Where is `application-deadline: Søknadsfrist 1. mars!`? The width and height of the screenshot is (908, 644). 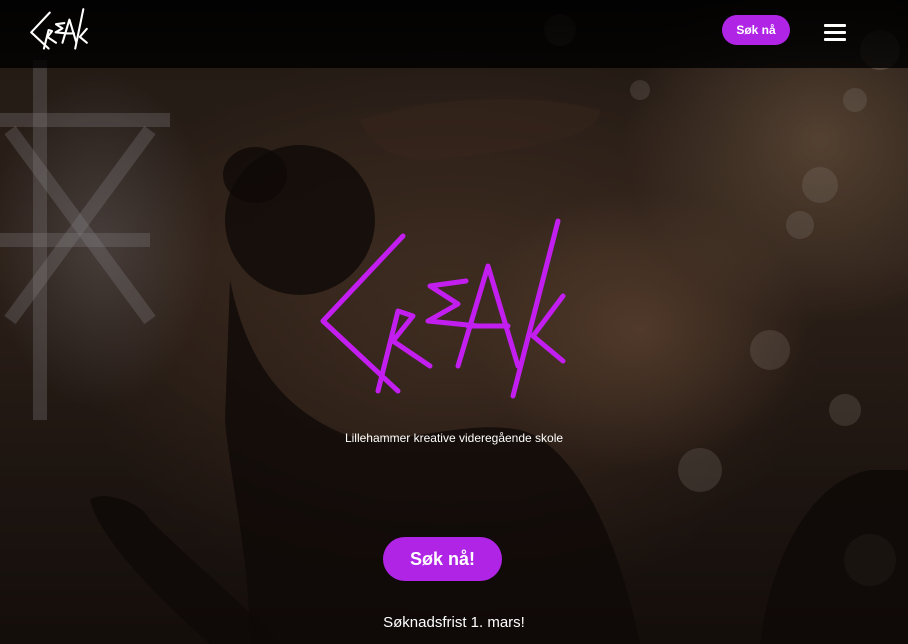
application-deadline: Søknadsfrist 1. mars! is located at coordinates (454, 622).